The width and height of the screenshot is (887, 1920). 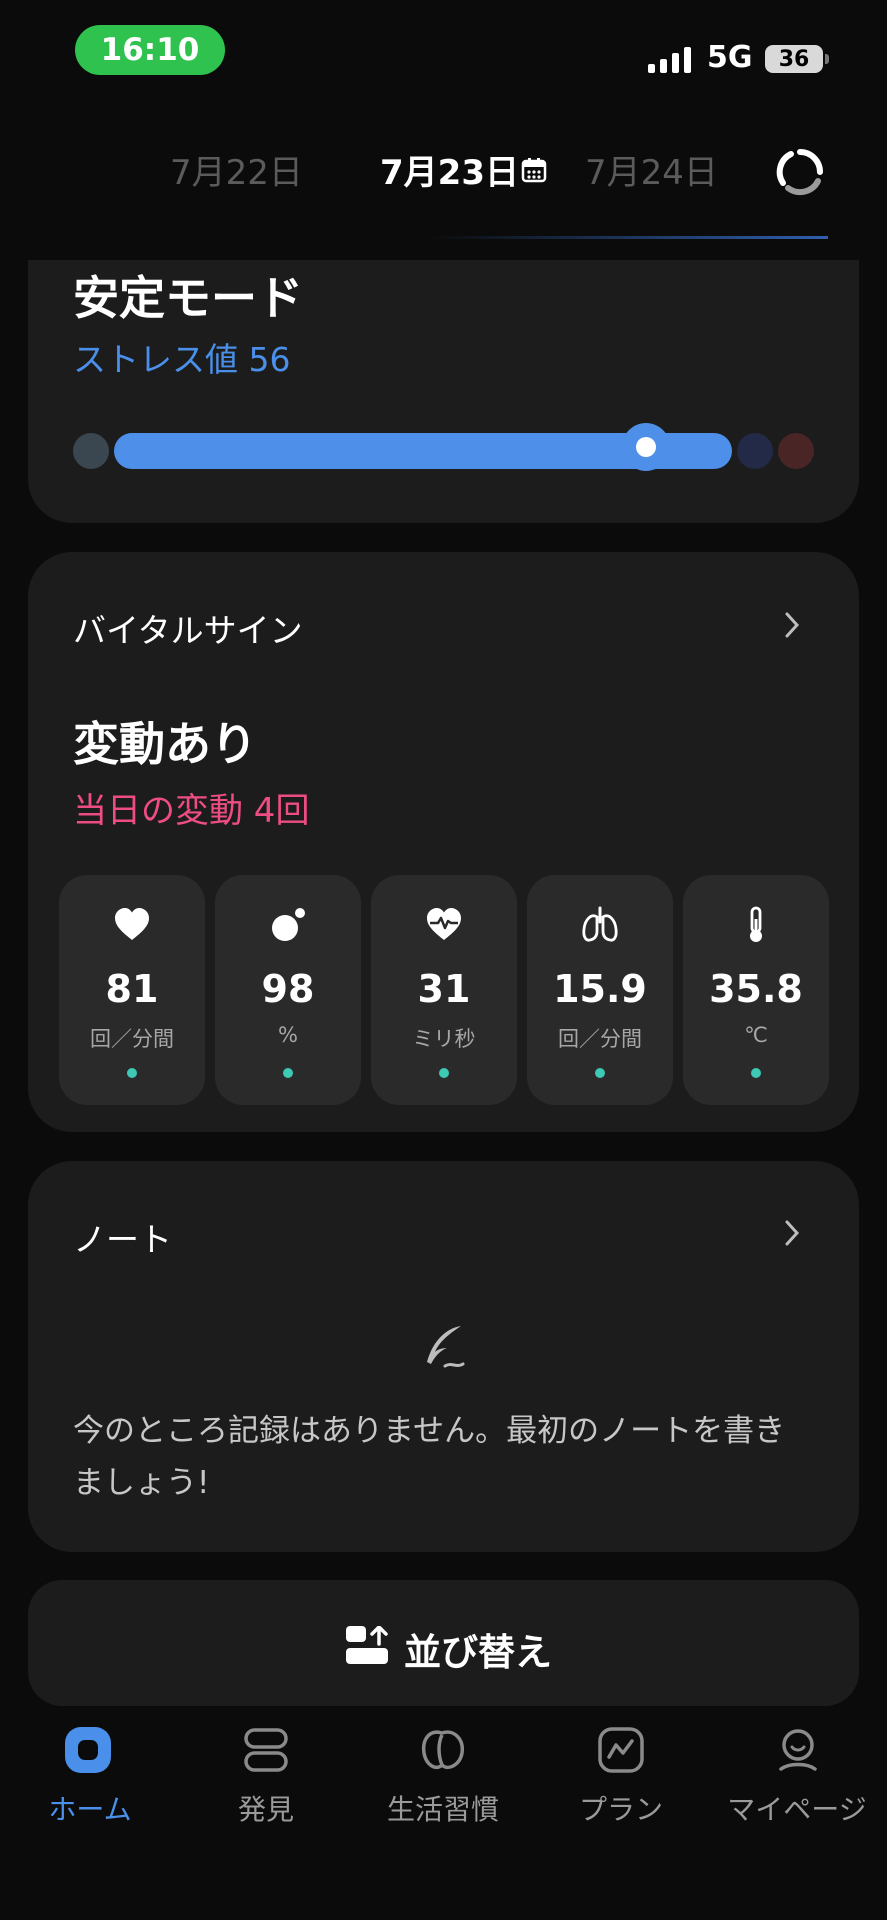 I want to click on network-type: 5G, so click(x=730, y=57).